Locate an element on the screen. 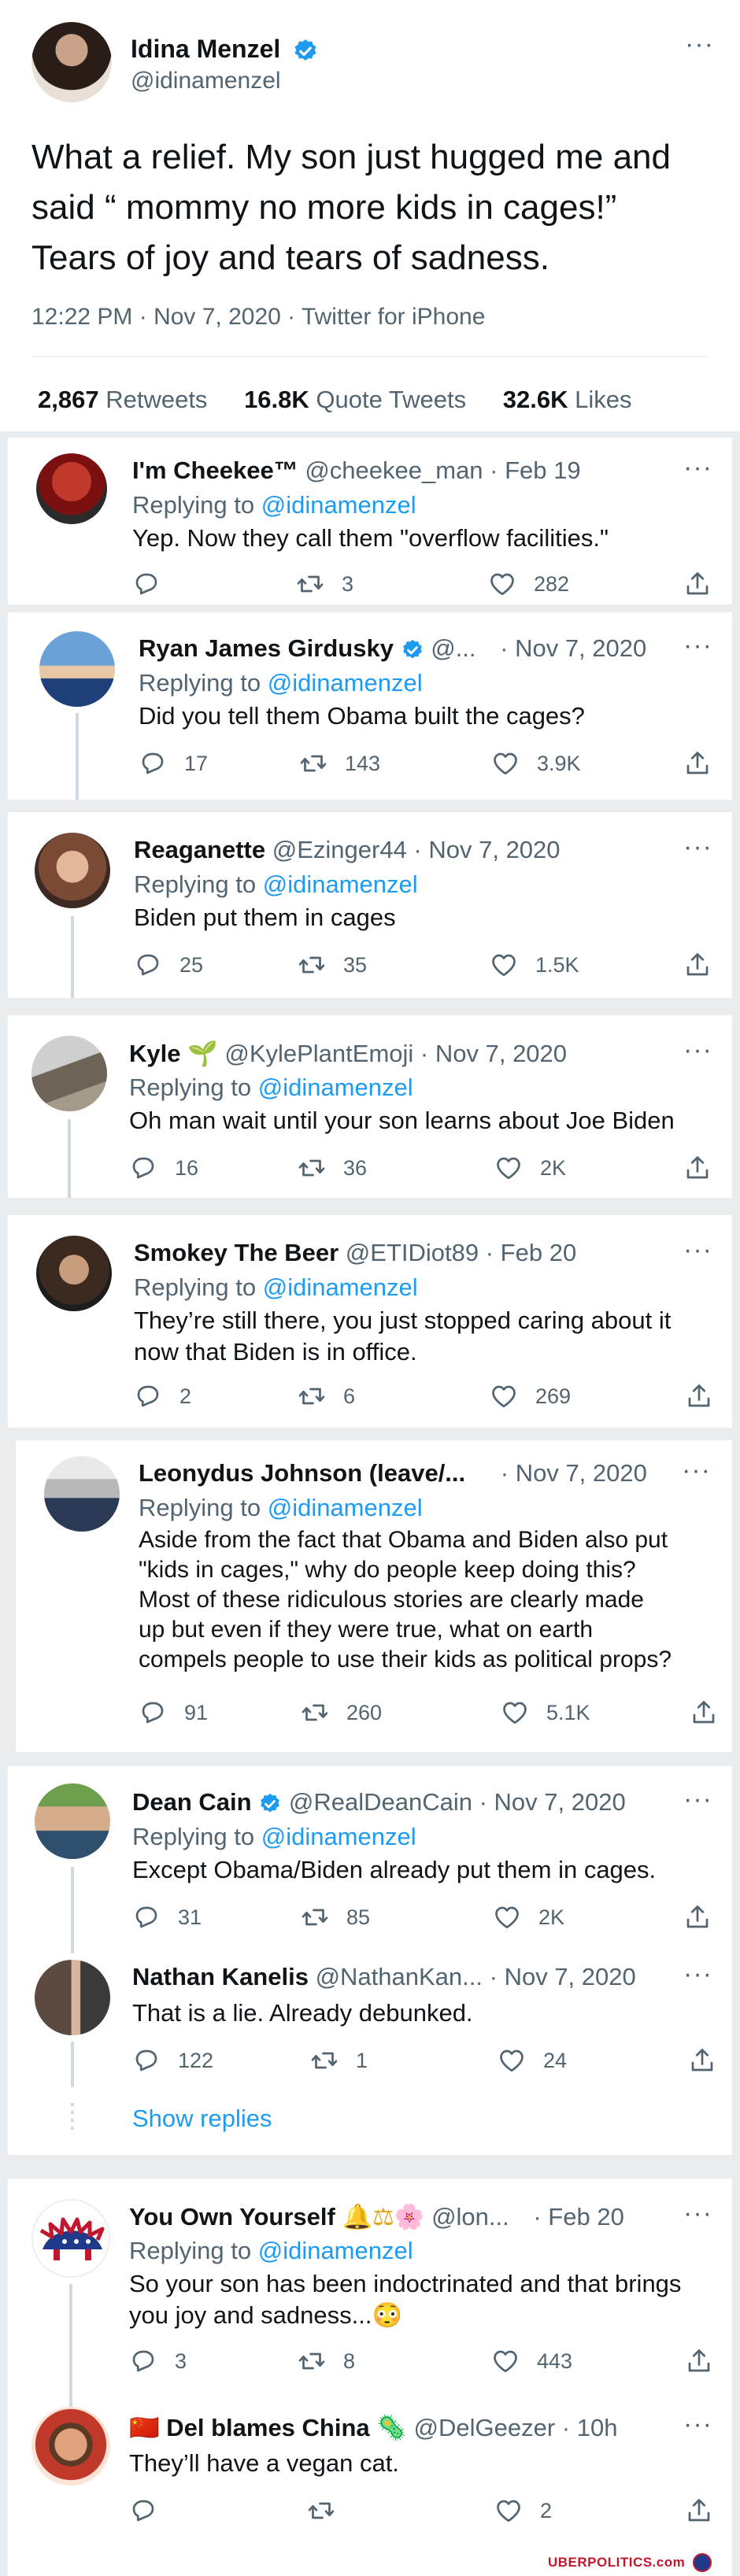  retweet-action: 8 is located at coordinates (326, 2361).